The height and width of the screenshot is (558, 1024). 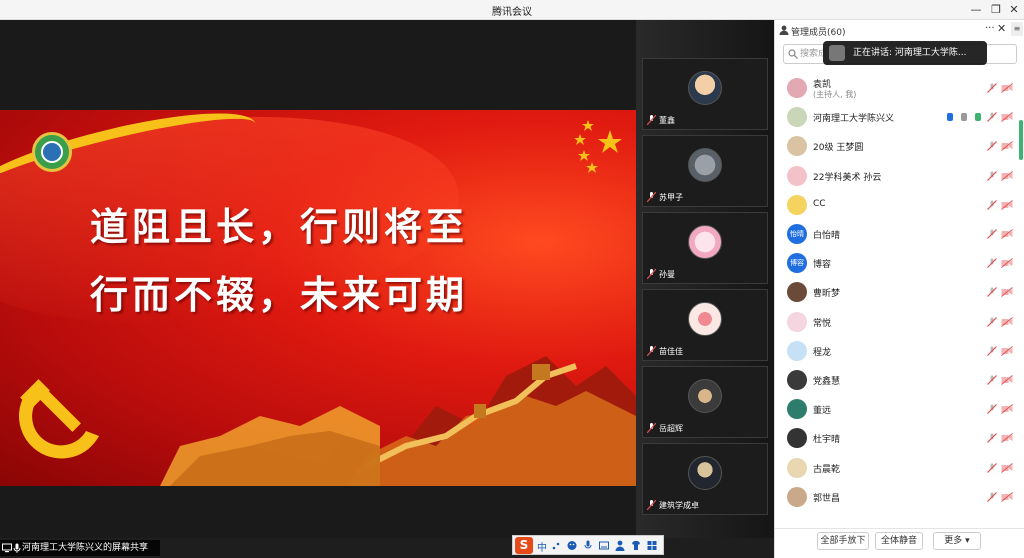 What do you see at coordinates (588, 545) in the screenshot?
I see `voice-input-icon` at bounding box center [588, 545].